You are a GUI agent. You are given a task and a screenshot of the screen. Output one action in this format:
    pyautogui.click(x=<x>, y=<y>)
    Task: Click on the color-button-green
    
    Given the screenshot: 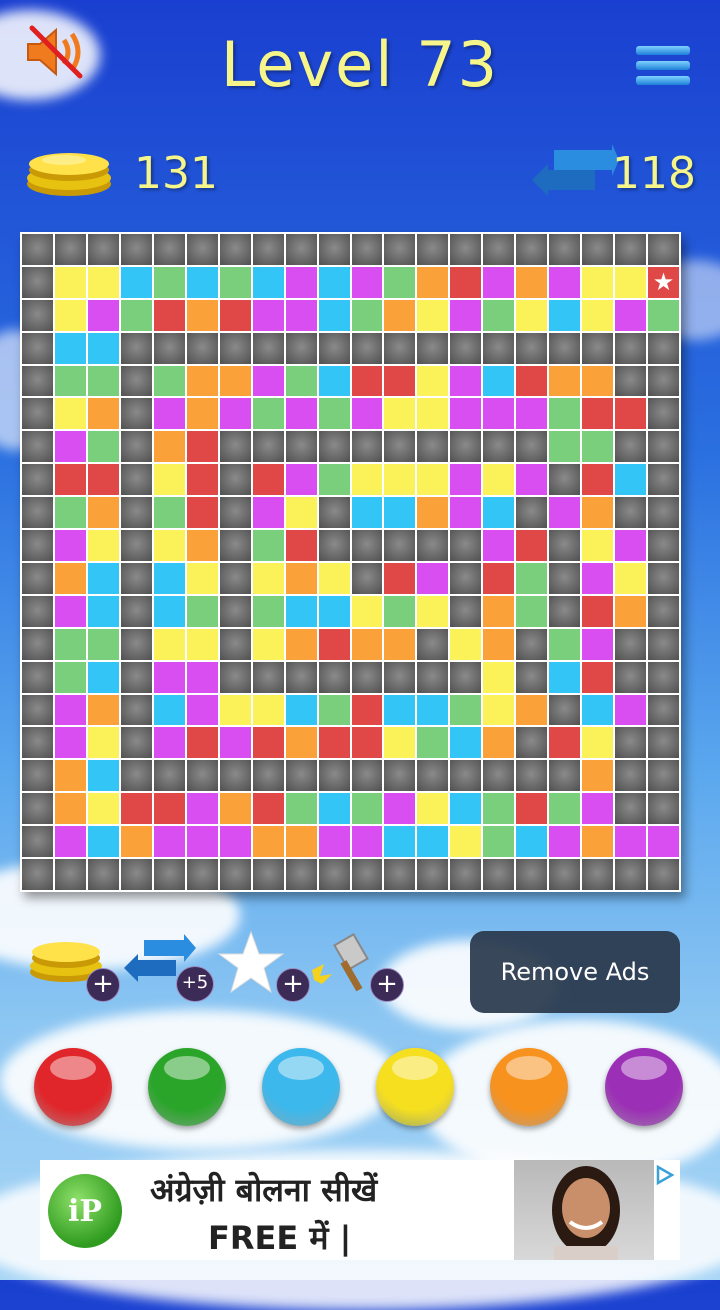 What is the action you would take?
    pyautogui.click(x=187, y=1087)
    